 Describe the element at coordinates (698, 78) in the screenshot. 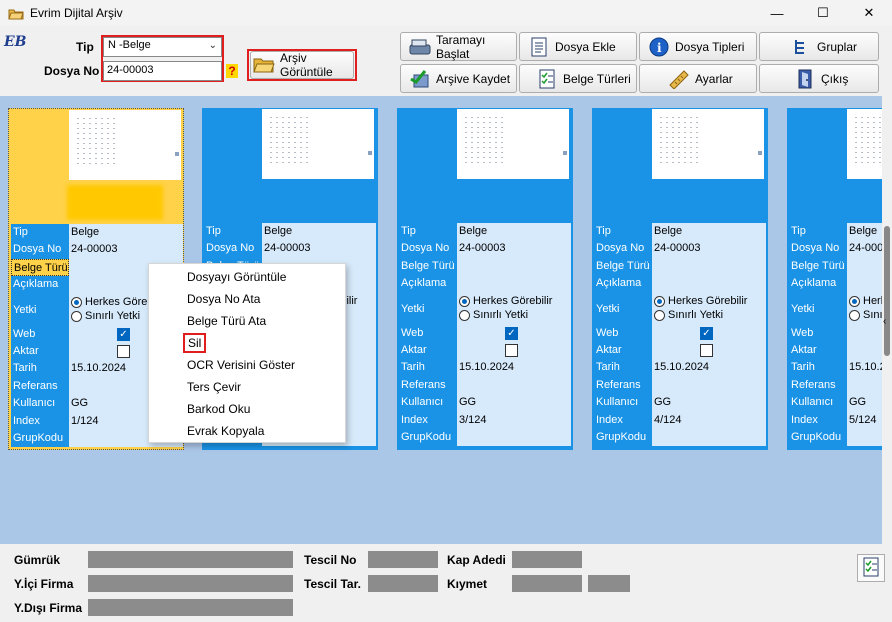

I see `ayarlar-button: Ayarlar` at that location.